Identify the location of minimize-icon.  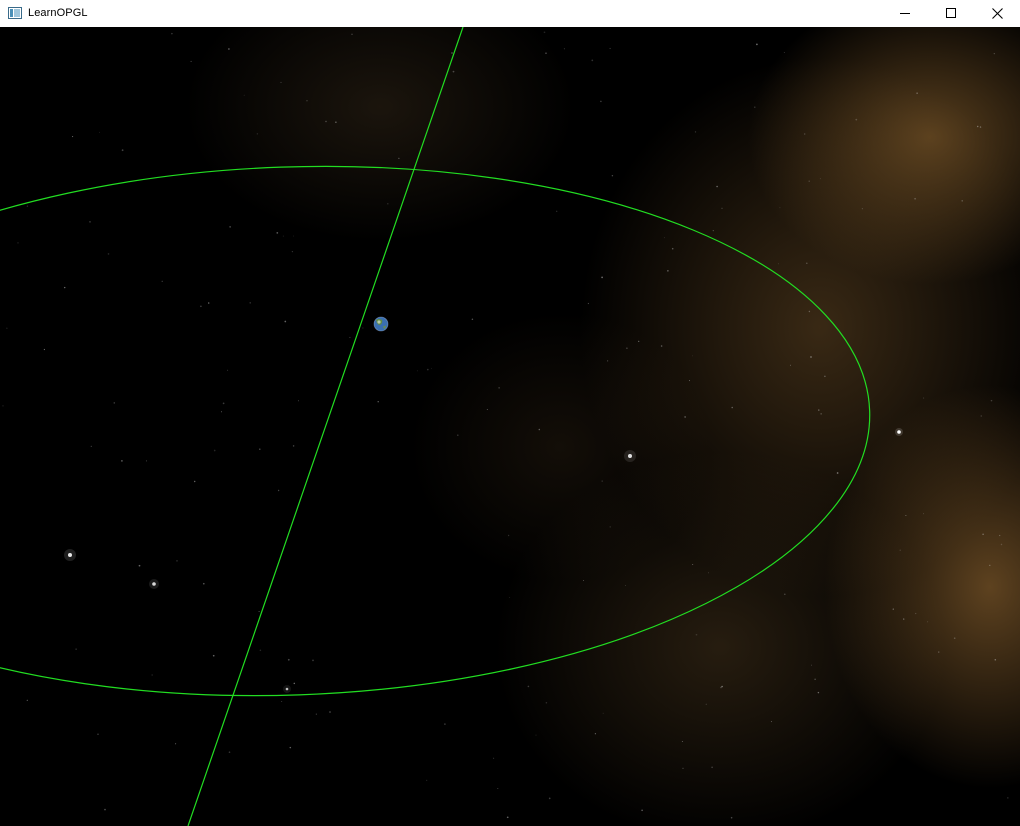
(905, 13).